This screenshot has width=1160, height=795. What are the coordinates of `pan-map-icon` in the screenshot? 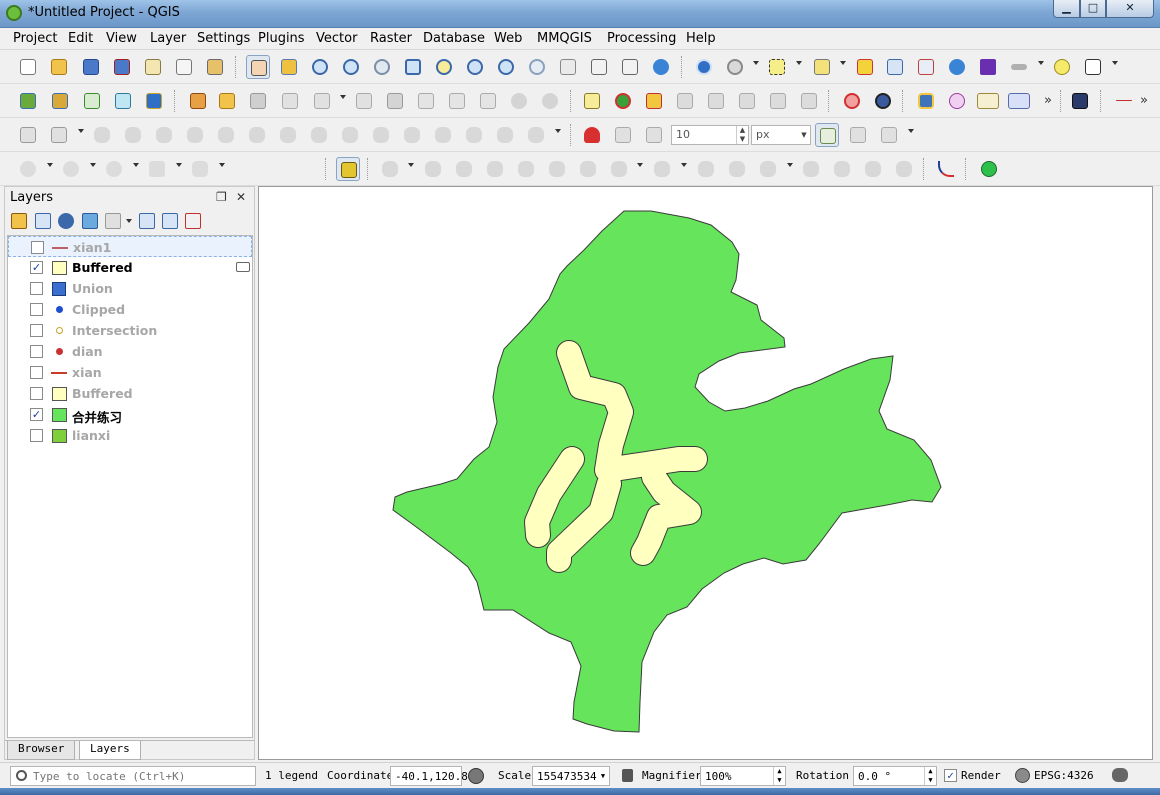 It's located at (258, 67).